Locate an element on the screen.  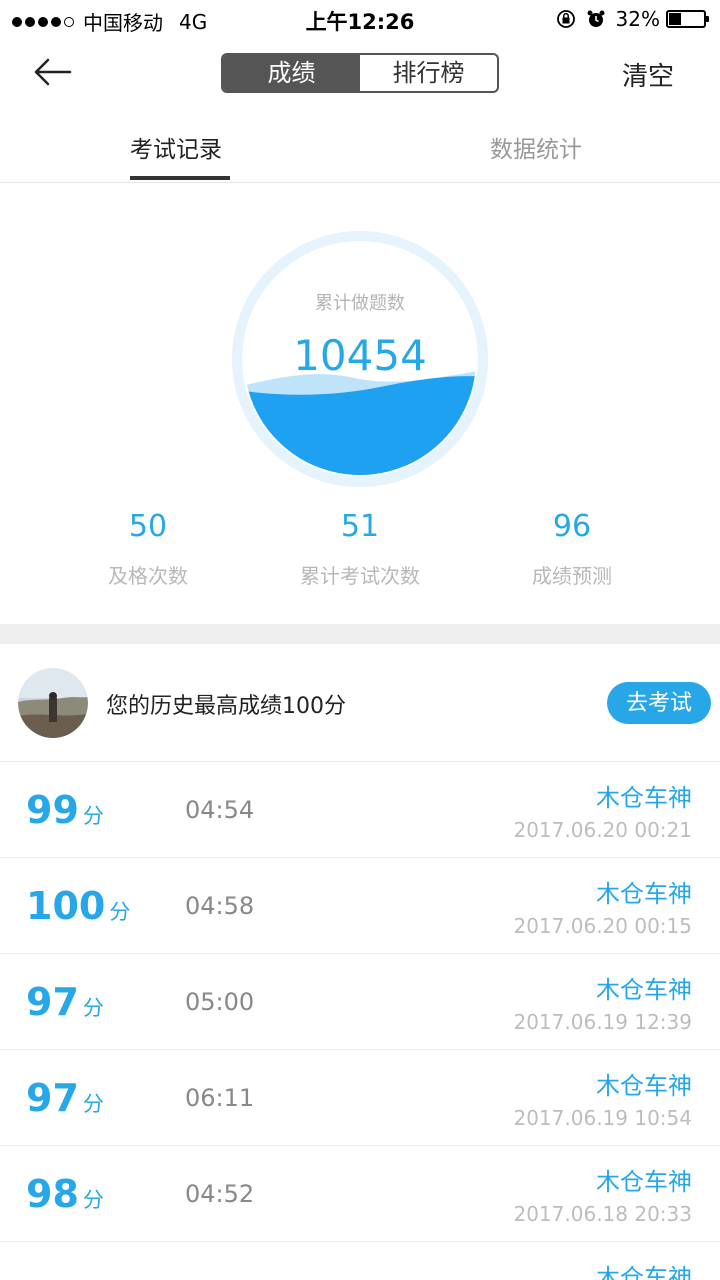
orientation-lock-icon is located at coordinates (565, 19).